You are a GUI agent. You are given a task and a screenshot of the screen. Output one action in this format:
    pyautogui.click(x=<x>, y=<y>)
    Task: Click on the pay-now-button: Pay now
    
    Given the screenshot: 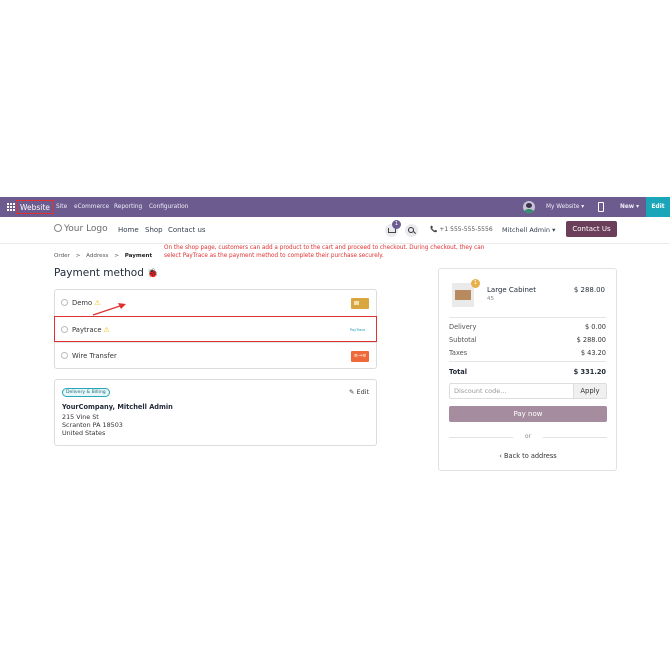 What is the action you would take?
    pyautogui.click(x=528, y=414)
    